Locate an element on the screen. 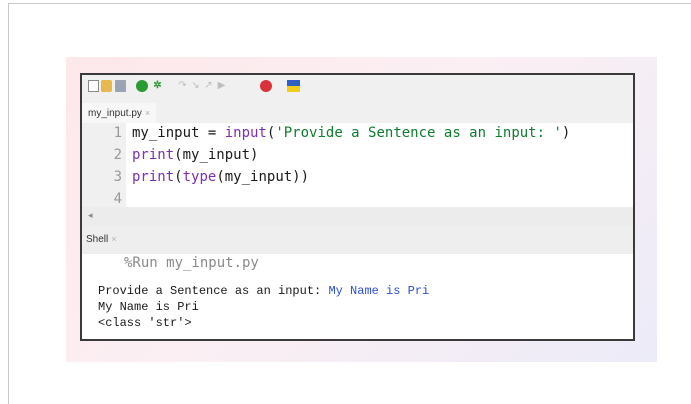  tab-my-input: my_input.py × is located at coordinates (119, 113).